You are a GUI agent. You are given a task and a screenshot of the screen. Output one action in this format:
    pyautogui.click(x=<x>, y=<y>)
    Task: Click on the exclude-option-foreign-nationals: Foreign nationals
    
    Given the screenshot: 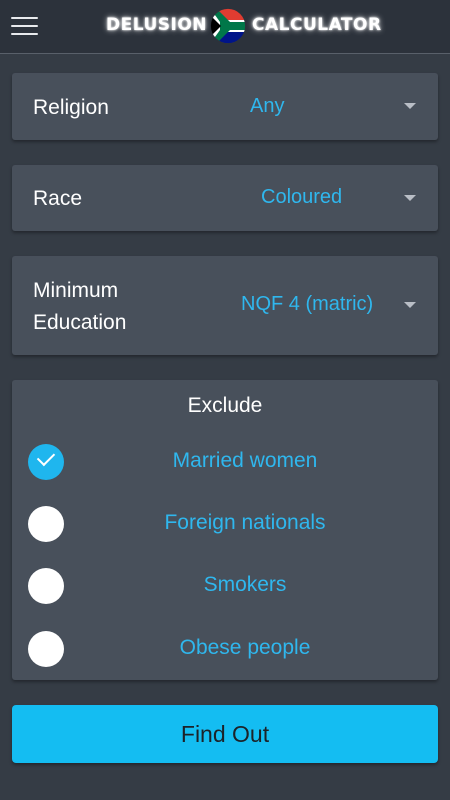 What is the action you would take?
    pyautogui.click(x=225, y=524)
    